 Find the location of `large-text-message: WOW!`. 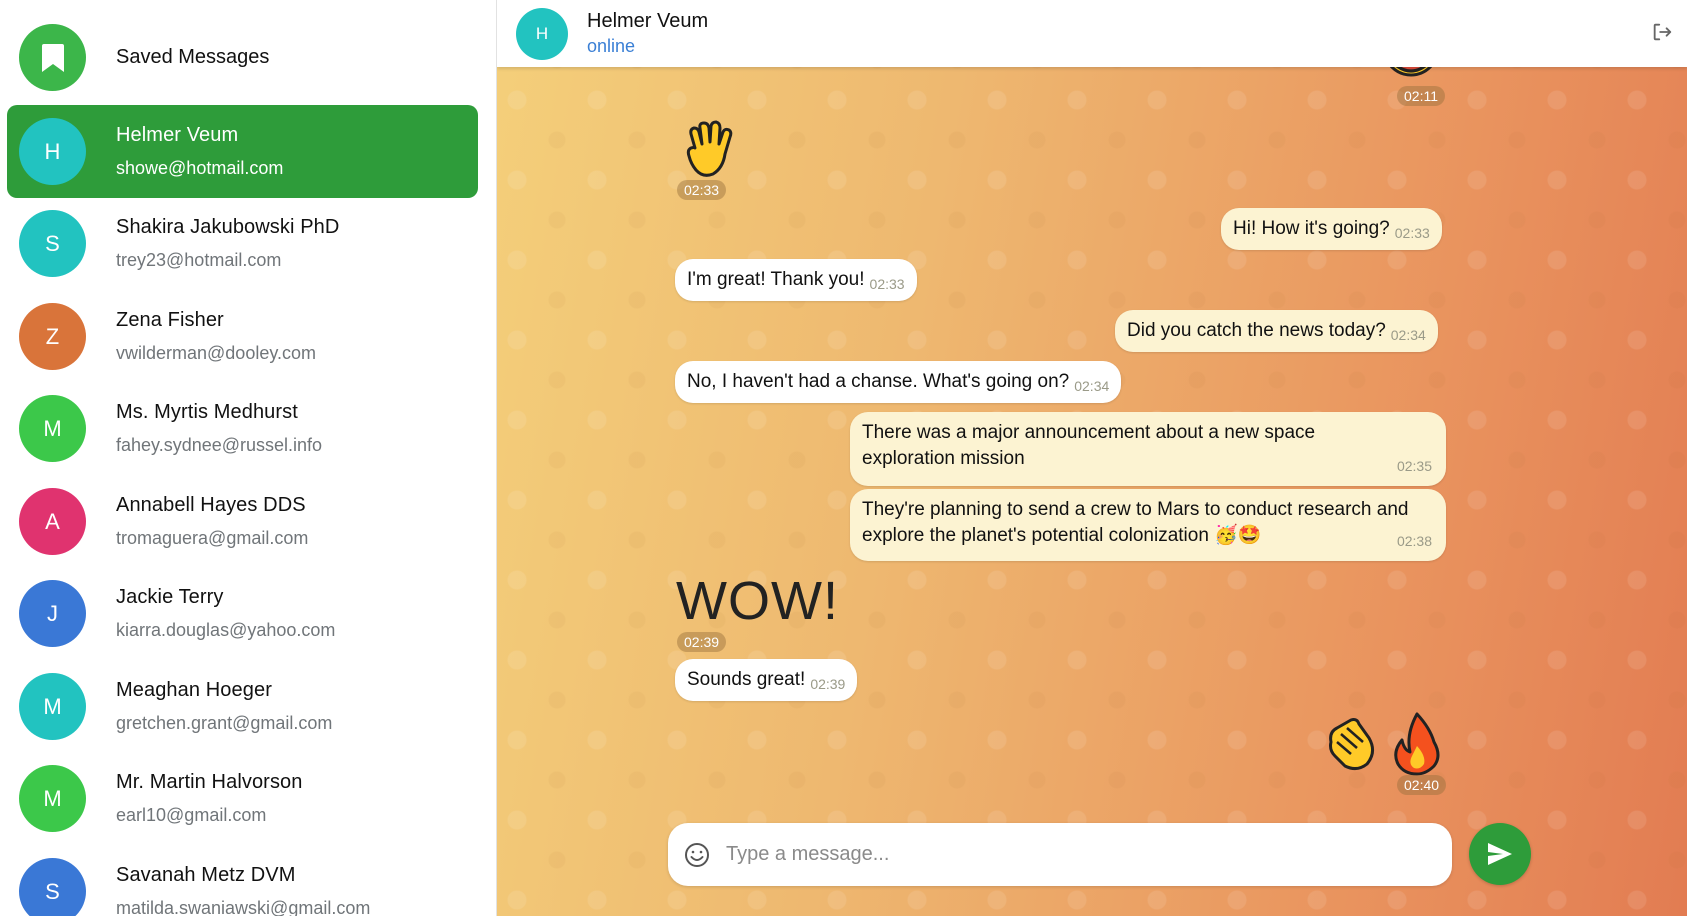

large-text-message: WOW! is located at coordinates (757, 601).